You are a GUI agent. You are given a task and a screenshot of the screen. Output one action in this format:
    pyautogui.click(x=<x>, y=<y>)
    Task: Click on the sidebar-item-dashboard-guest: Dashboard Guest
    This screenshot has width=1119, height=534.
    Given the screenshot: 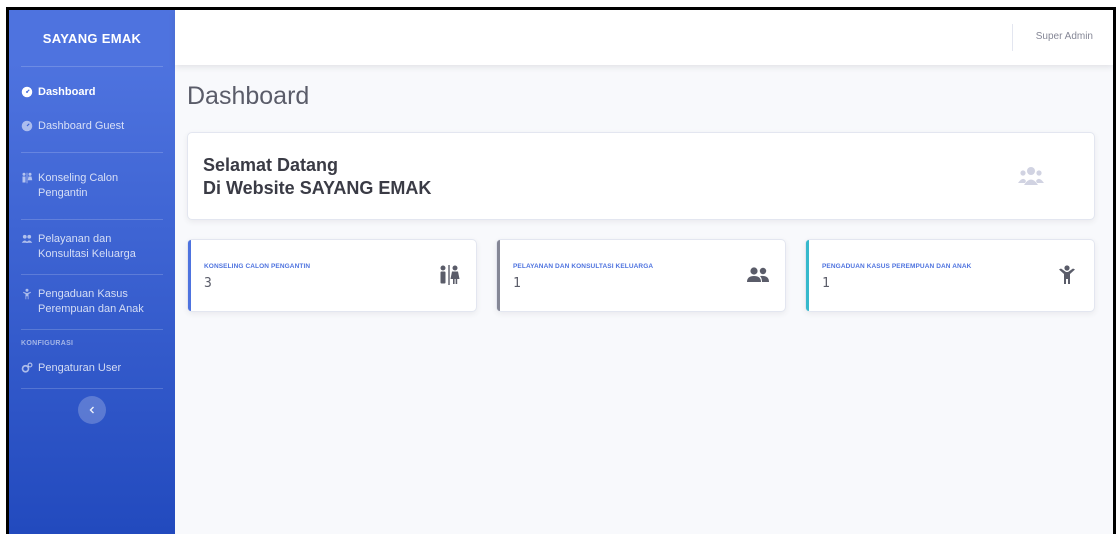 What is the action you would take?
    pyautogui.click(x=92, y=126)
    